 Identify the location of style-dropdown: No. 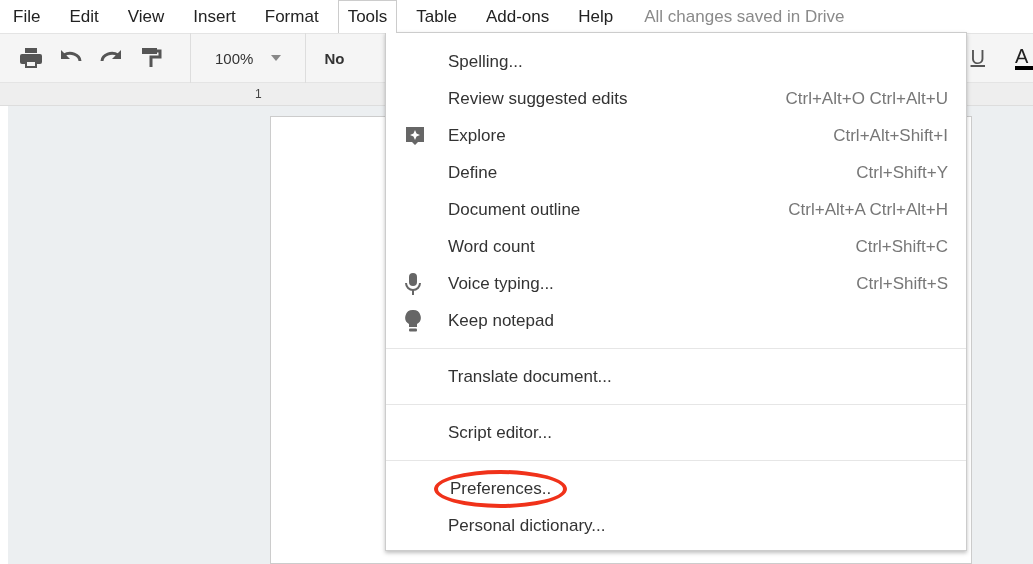
(334, 58).